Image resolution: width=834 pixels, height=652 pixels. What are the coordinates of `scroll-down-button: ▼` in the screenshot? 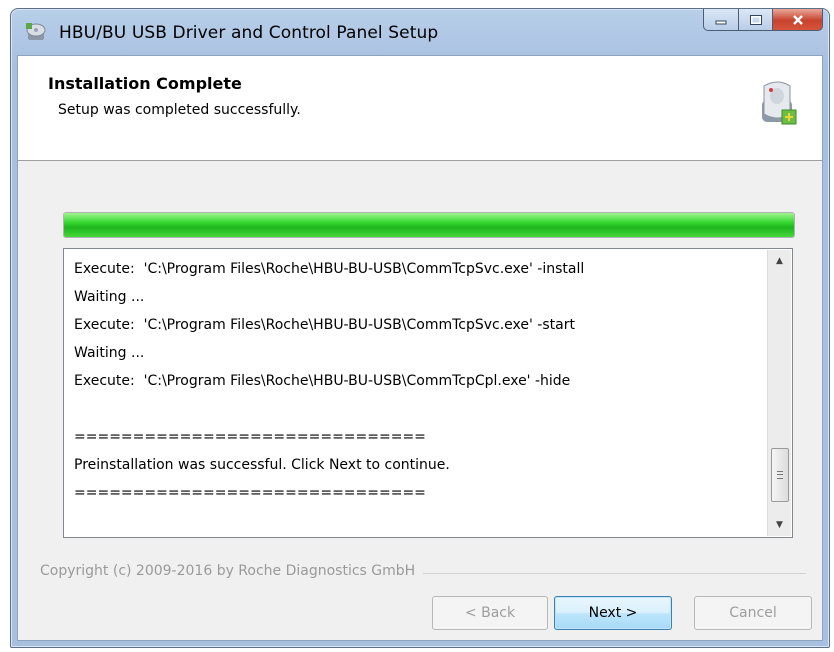 It's located at (779, 525).